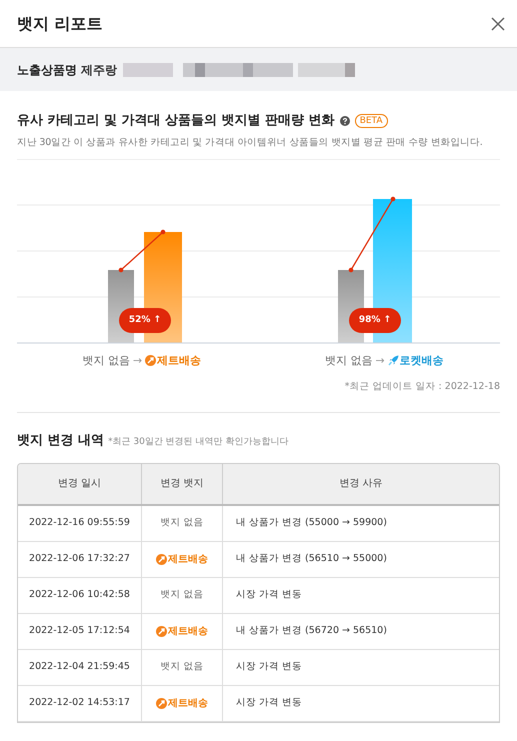 Image resolution: width=517 pixels, height=741 pixels. Describe the element at coordinates (142, 250) in the screenshot. I see `trend-line` at that location.